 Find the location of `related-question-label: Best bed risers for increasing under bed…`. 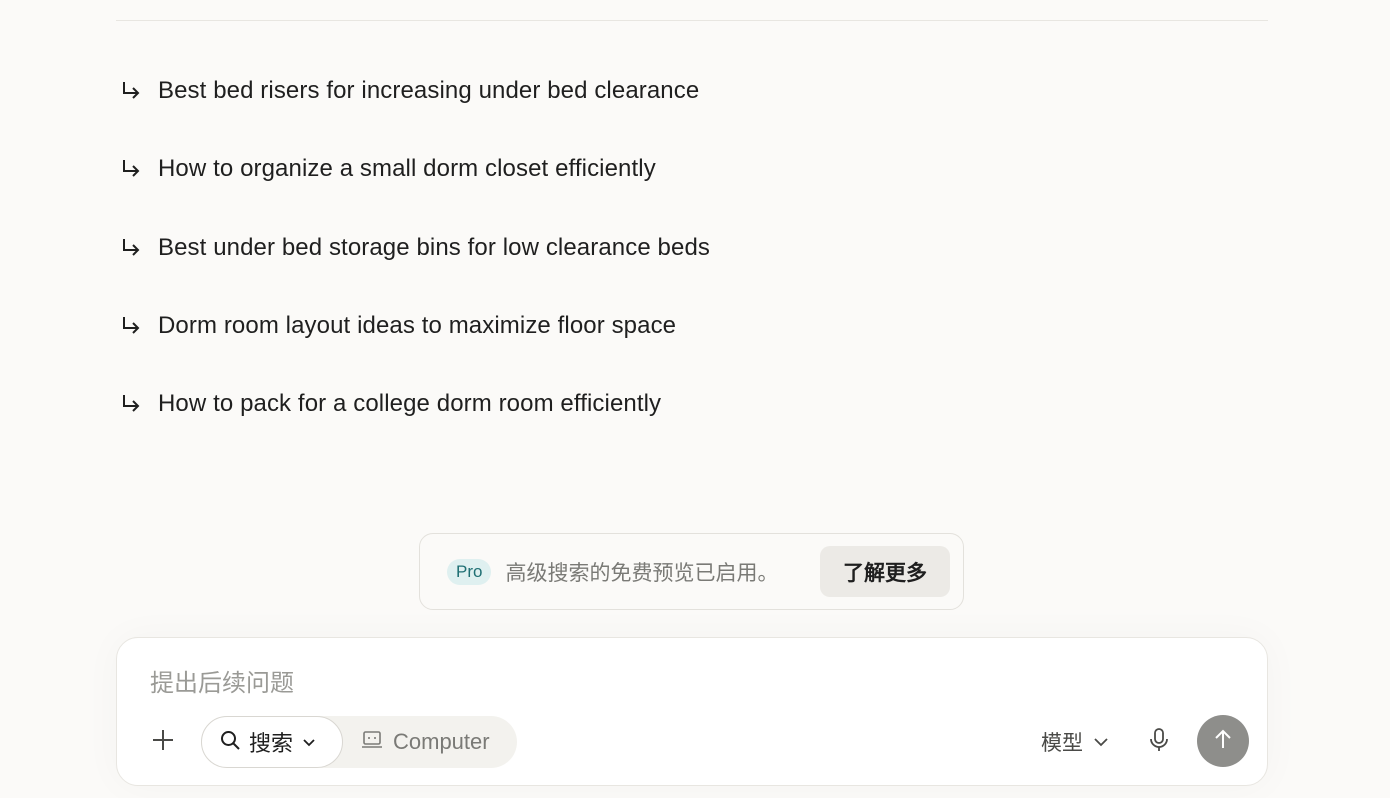

related-question-label: Best bed risers for increasing under bed… is located at coordinates (429, 91).